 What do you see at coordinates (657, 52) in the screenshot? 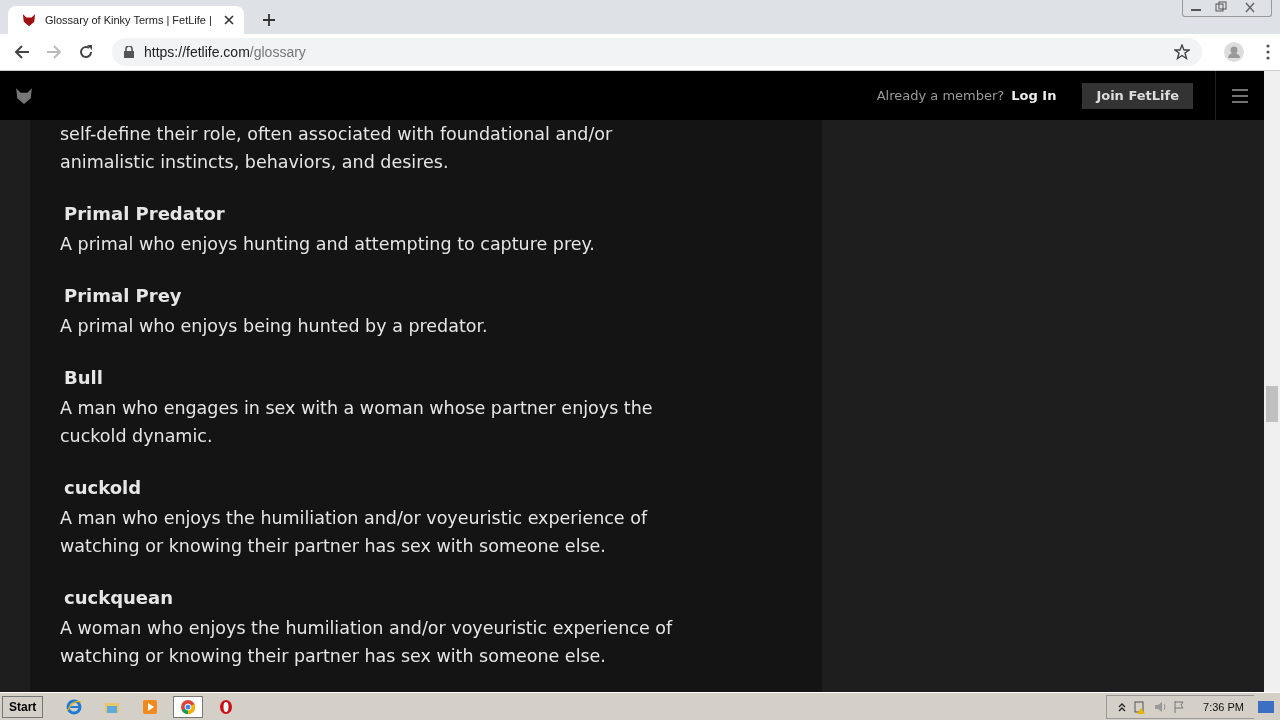
I see `address-bar: https://fetlife.com/glossary` at bounding box center [657, 52].